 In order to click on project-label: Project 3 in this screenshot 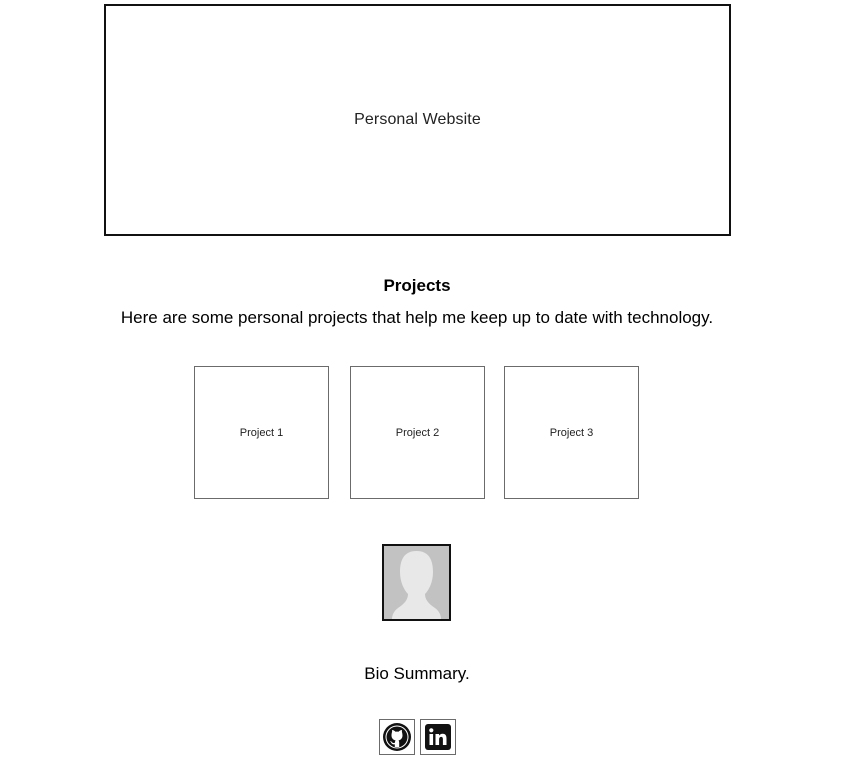, I will do `click(571, 432)`.